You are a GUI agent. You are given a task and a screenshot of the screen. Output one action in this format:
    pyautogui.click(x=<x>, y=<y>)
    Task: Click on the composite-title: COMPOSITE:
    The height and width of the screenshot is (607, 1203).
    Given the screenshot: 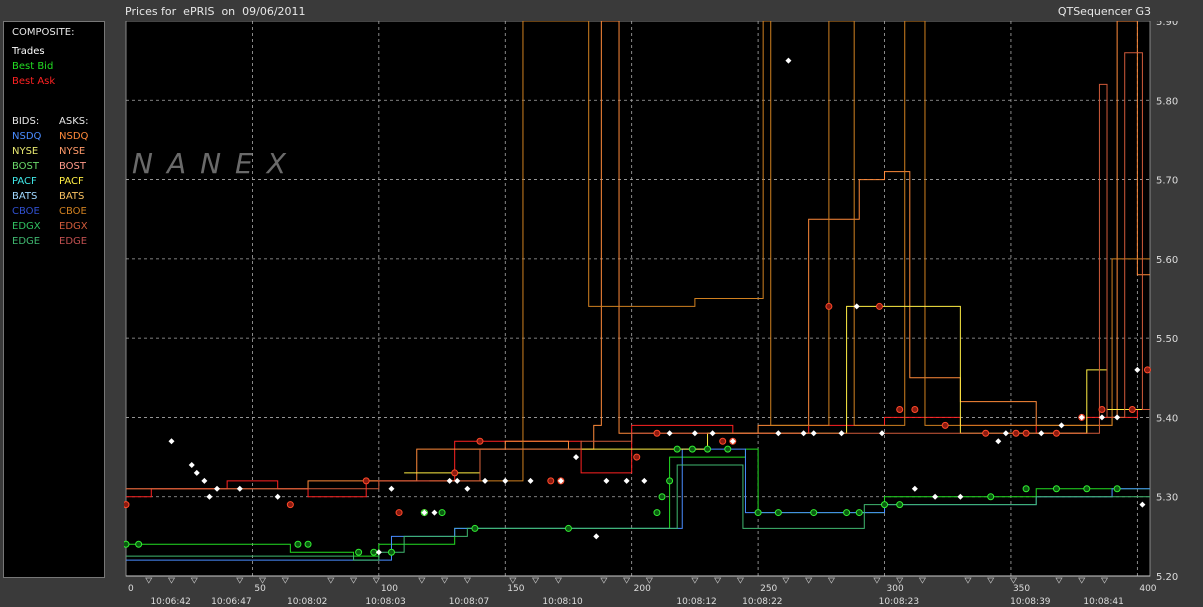 What is the action you would take?
    pyautogui.click(x=43, y=32)
    